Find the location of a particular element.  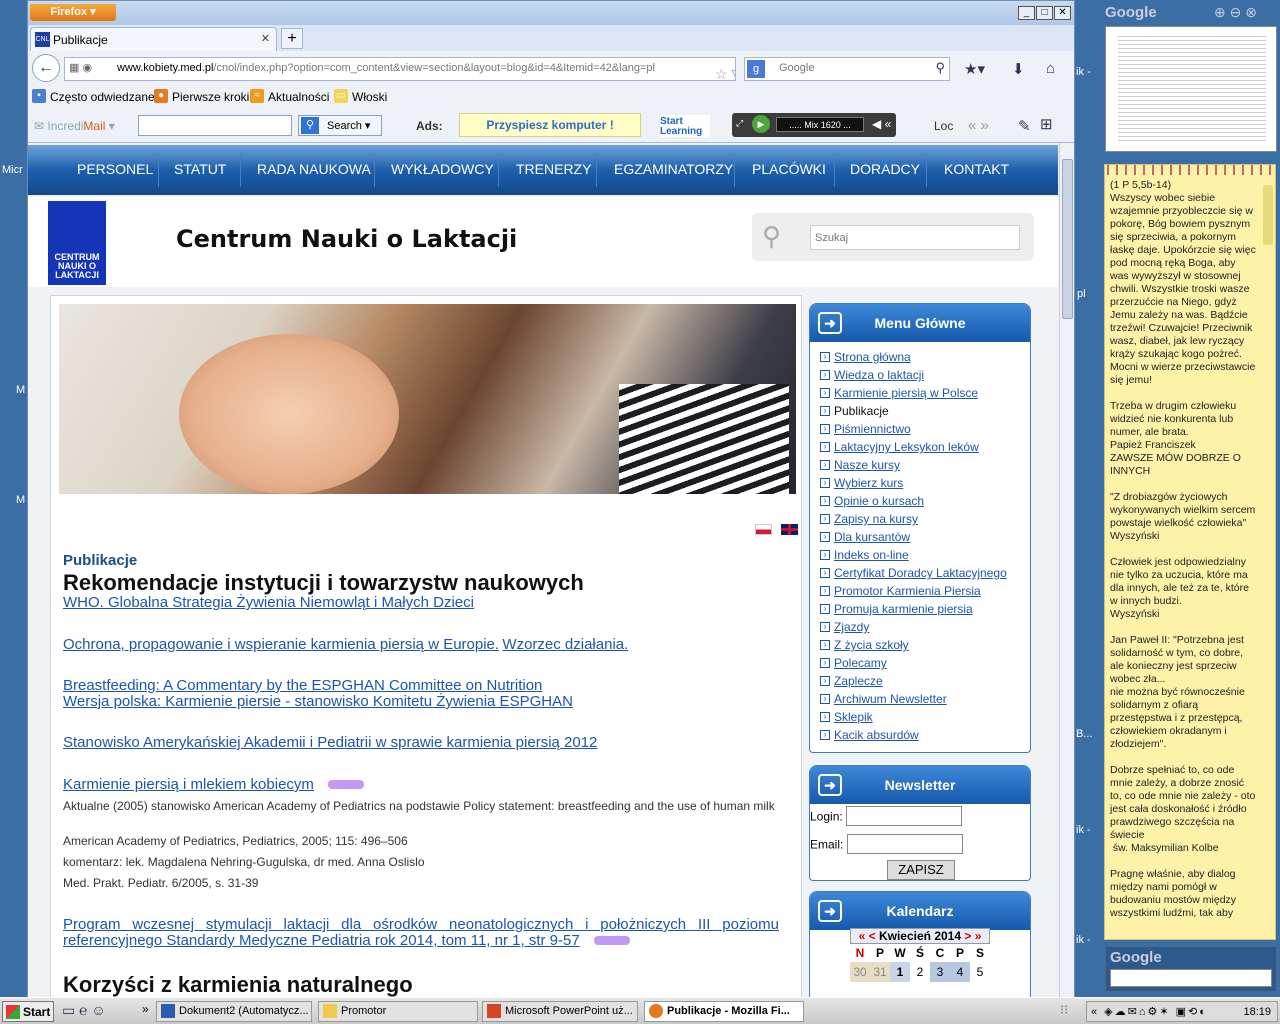

bookmark-item: ≈ Aktualności is located at coordinates (289, 96).